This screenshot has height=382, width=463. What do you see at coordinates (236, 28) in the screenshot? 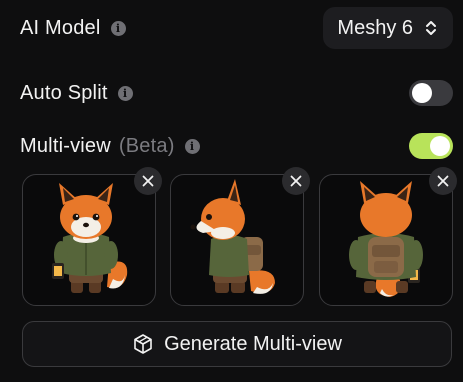
I see `ai-model-row: AI Model i Meshy 6` at bounding box center [236, 28].